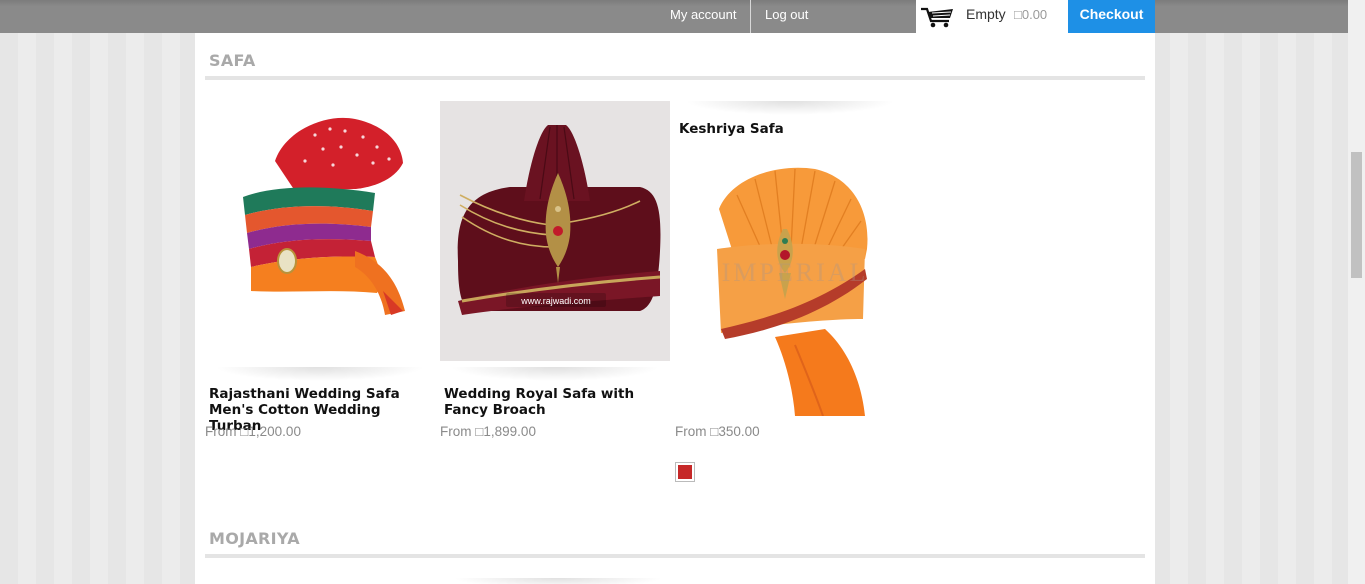  I want to click on page-scrollbar, so click(1356, 292).